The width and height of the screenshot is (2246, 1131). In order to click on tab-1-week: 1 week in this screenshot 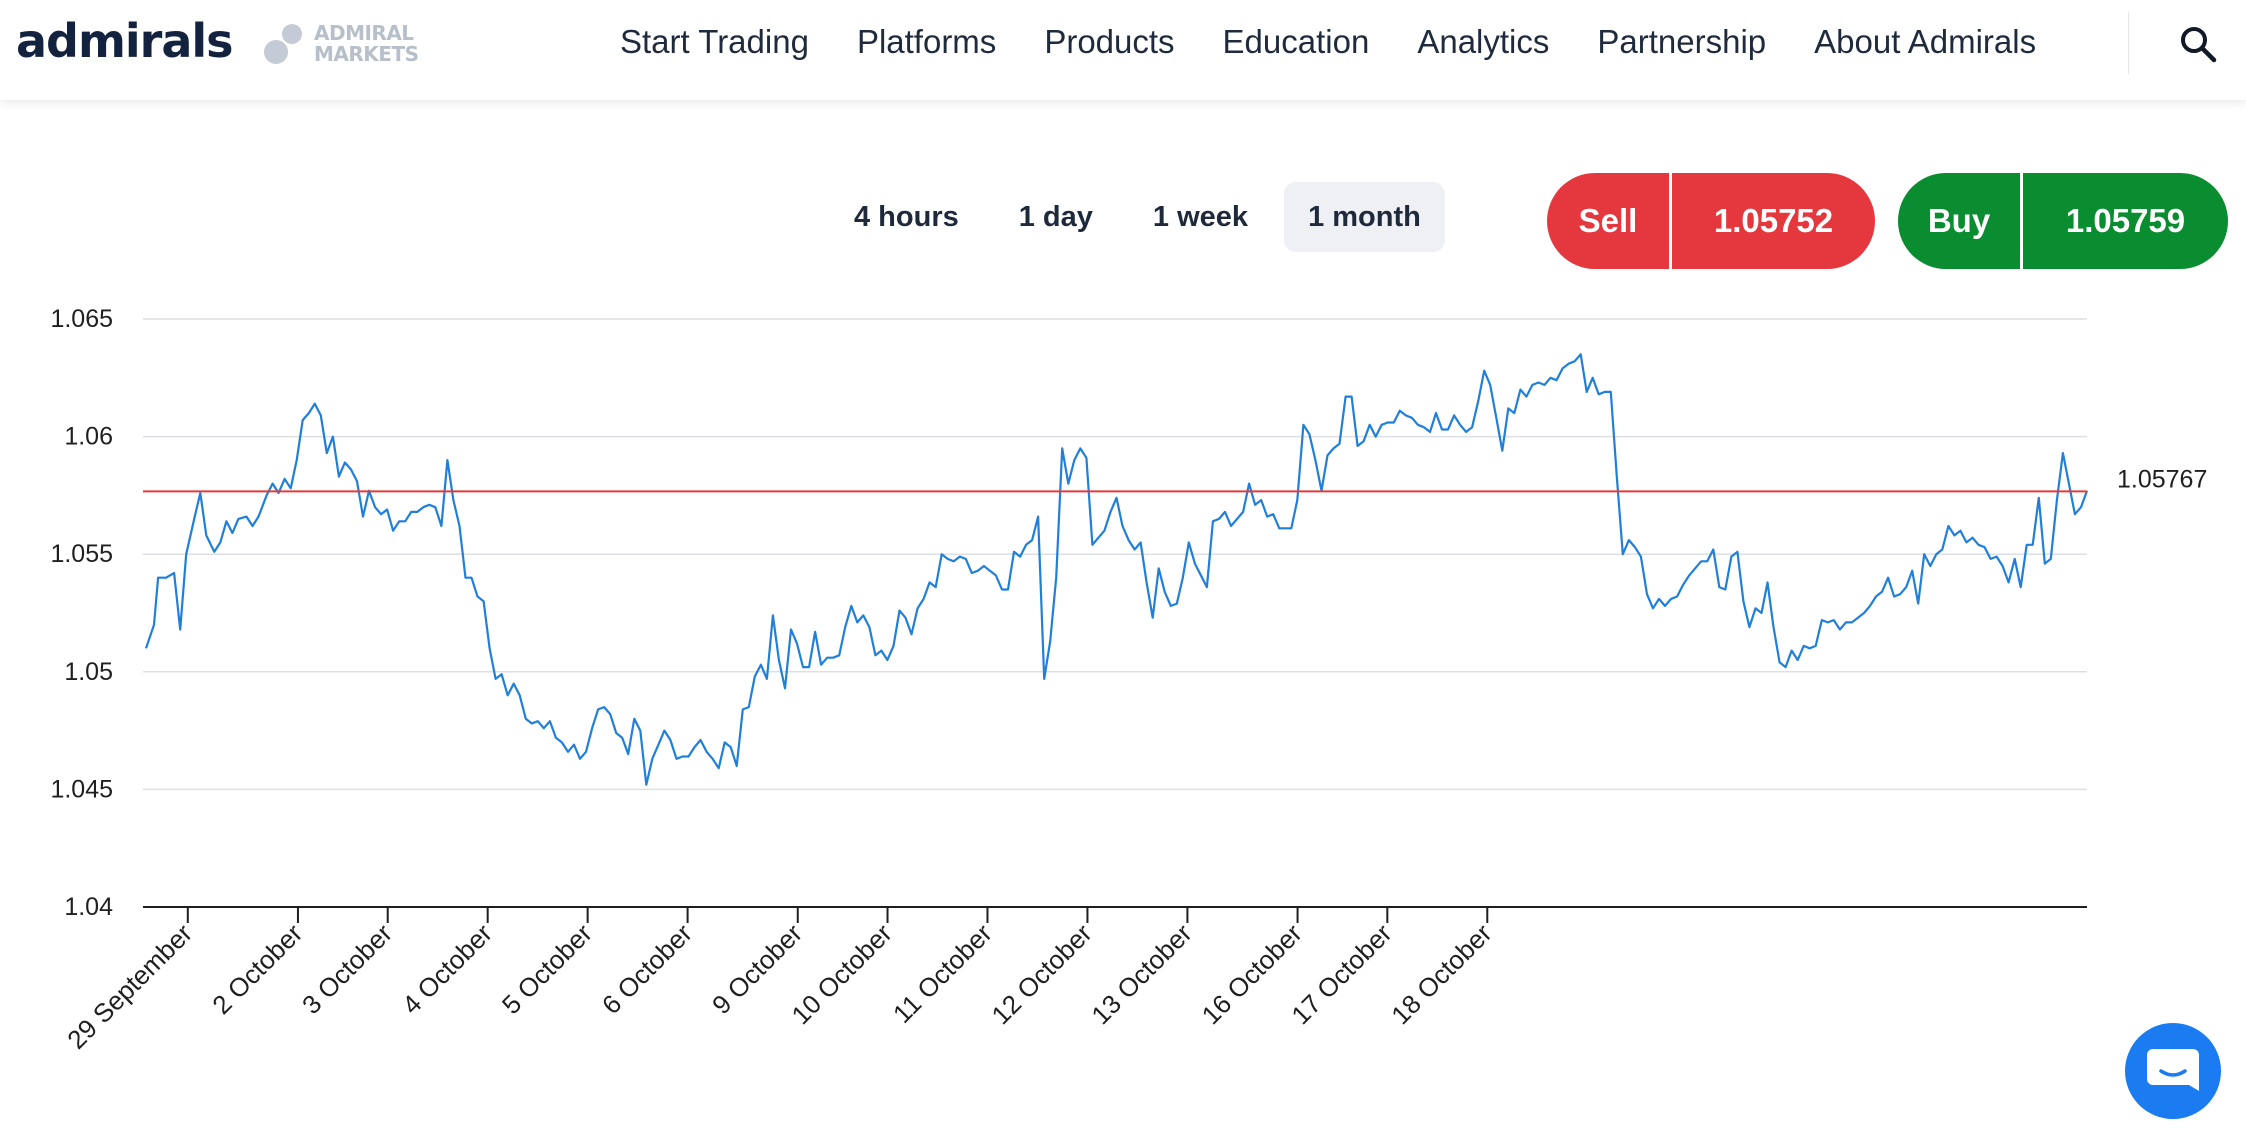, I will do `click(1200, 217)`.